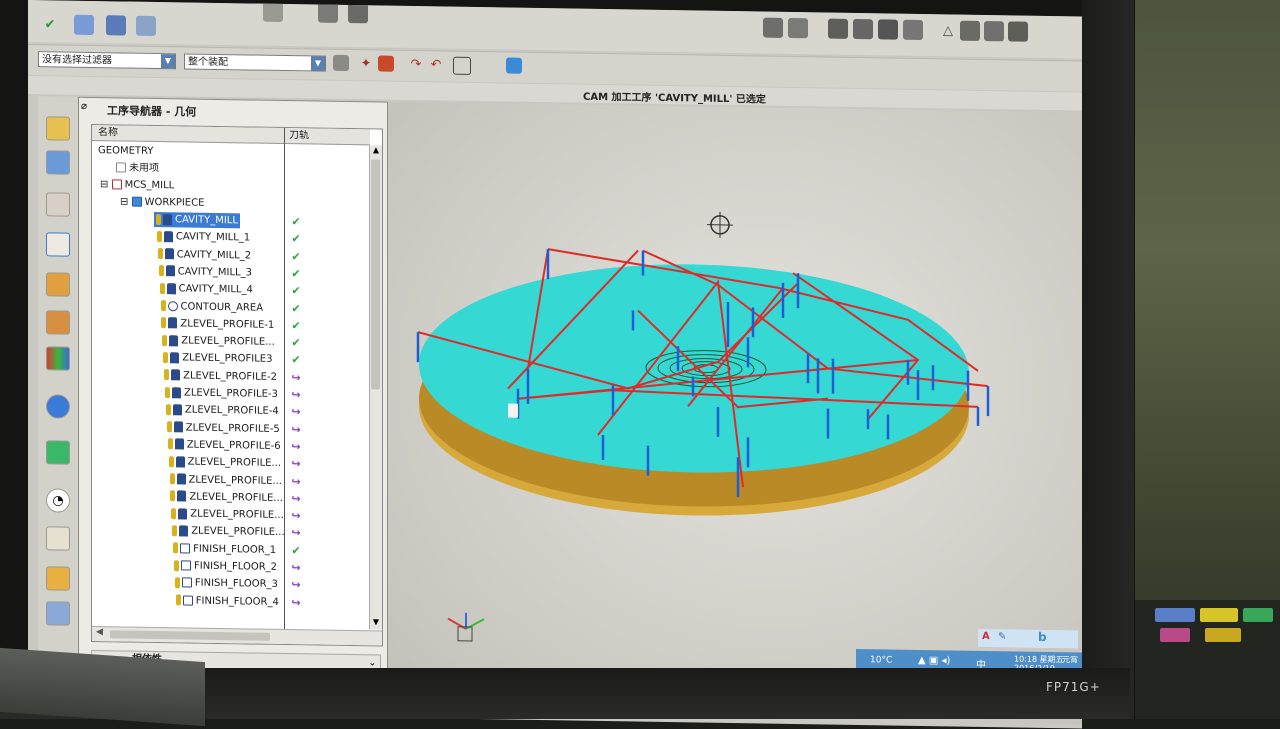  I want to click on verify-icon, so click(798, 28).